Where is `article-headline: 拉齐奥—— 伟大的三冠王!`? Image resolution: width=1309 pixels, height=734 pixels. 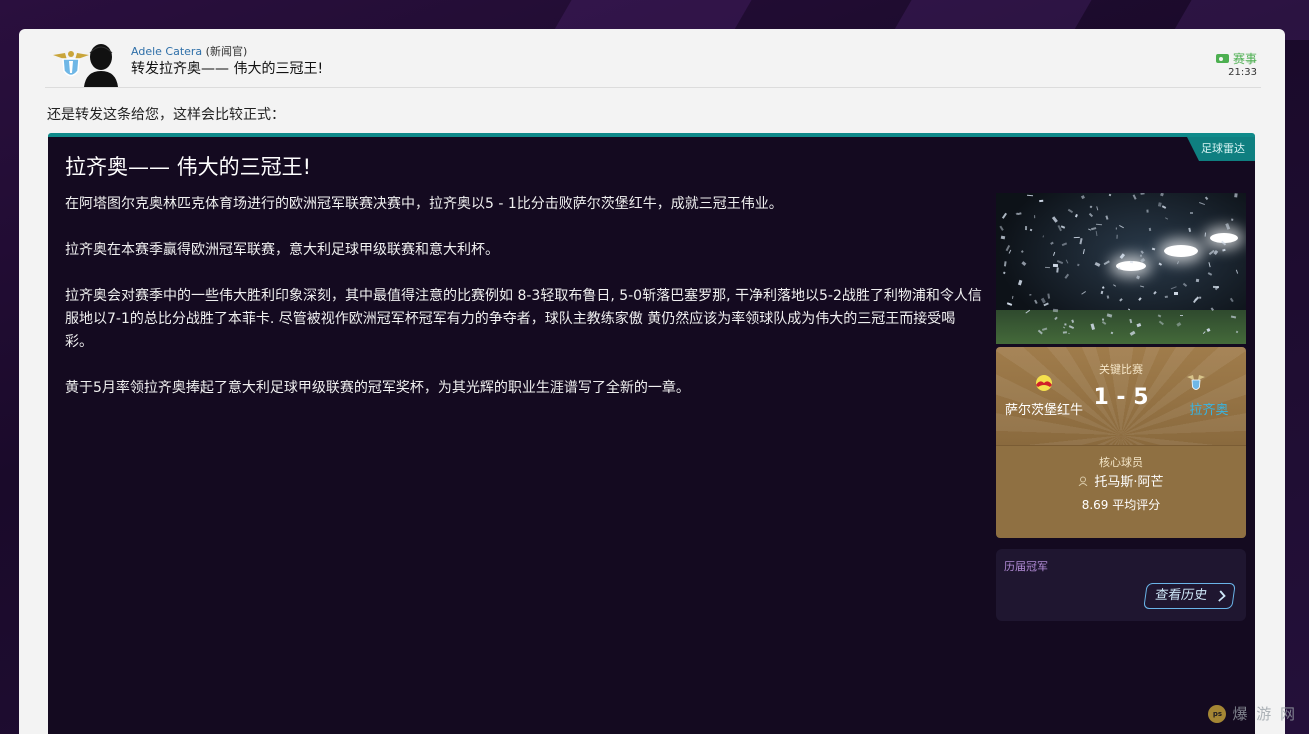 article-headline: 拉齐奥—— 伟大的三冠王! is located at coordinates (188, 167).